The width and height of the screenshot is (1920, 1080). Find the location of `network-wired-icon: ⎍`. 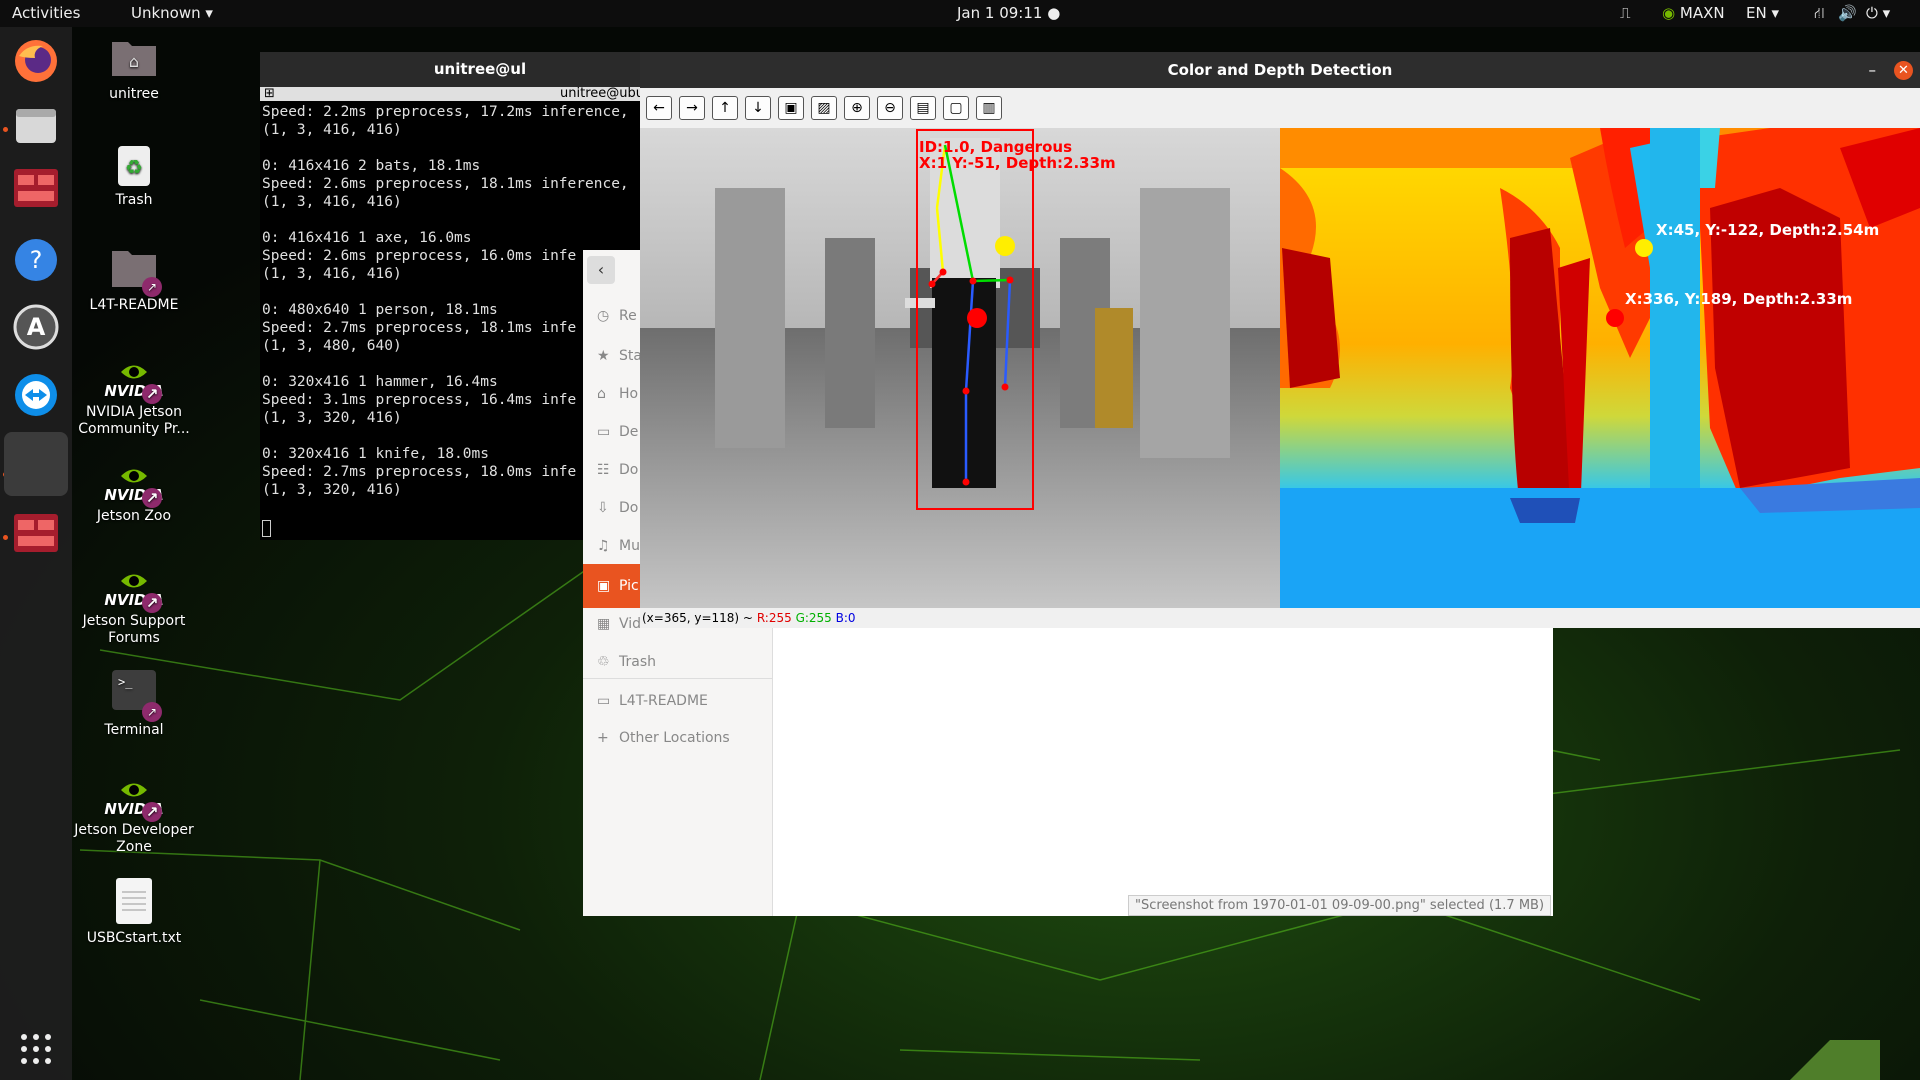

network-wired-icon: ⎍ is located at coordinates (1625, 13).